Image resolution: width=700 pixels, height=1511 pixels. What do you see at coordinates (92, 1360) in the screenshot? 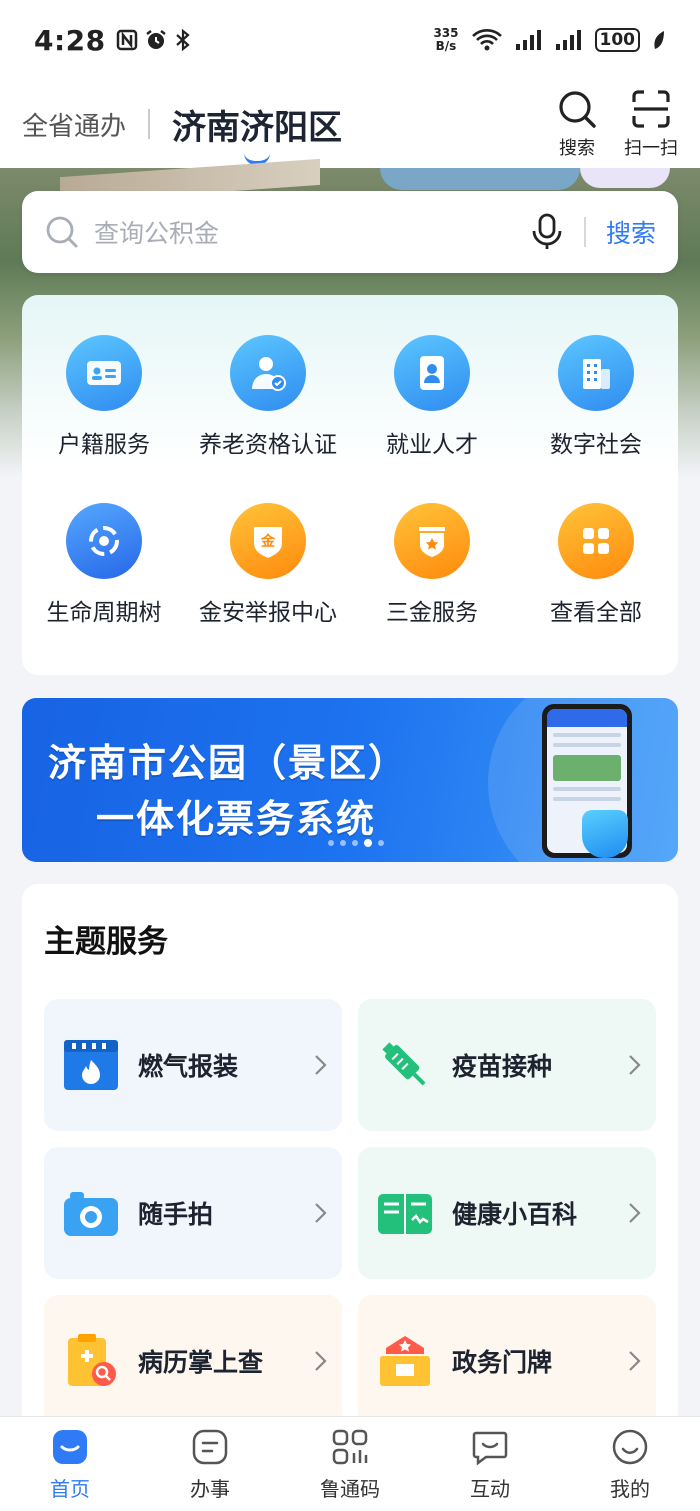
I see `medical-record-icon` at bounding box center [92, 1360].